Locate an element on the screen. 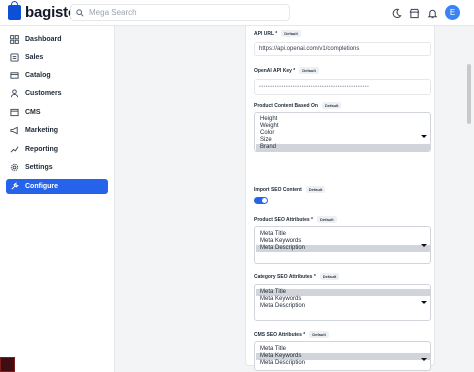  top-bar: bagisto E is located at coordinates (237, 13).